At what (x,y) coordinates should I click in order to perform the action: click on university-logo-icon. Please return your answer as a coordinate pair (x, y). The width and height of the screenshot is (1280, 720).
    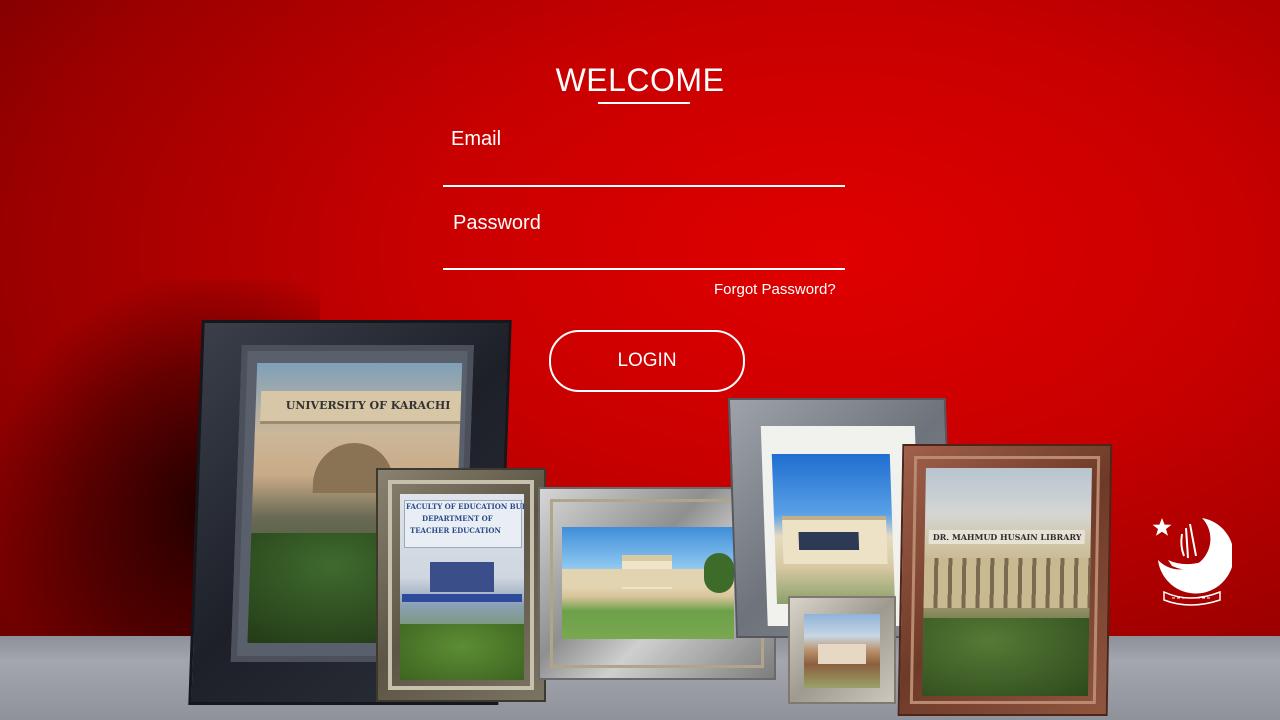
    Looking at the image, I should click on (1192, 562).